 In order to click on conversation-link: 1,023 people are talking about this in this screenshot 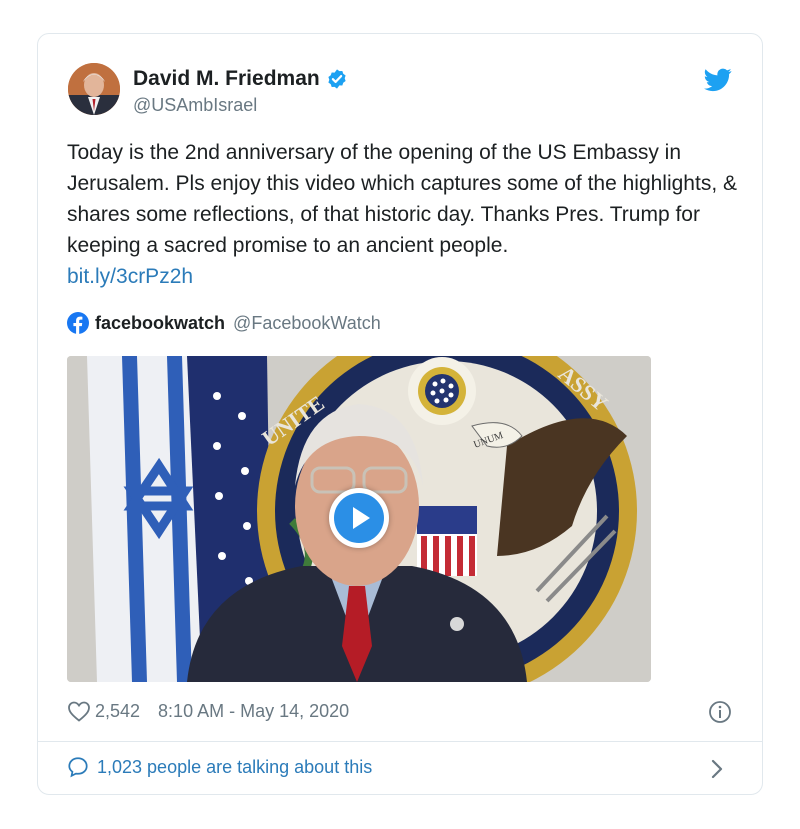, I will do `click(219, 767)`.